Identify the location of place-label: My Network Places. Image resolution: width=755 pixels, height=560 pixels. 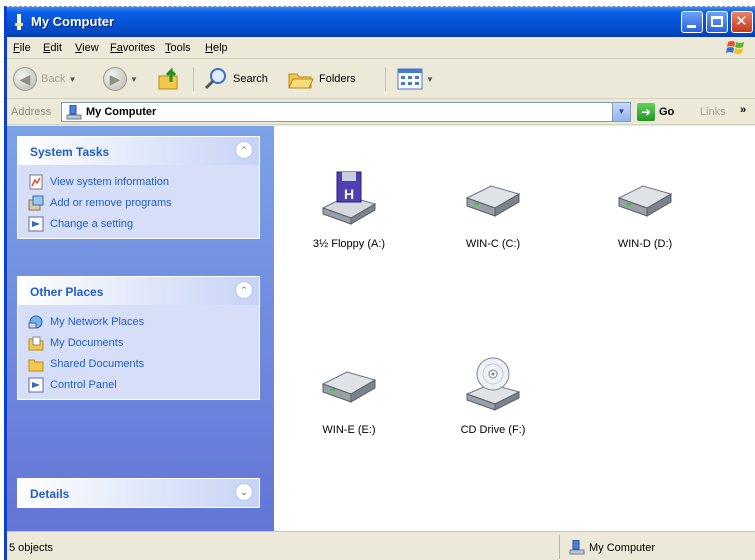
(97, 321).